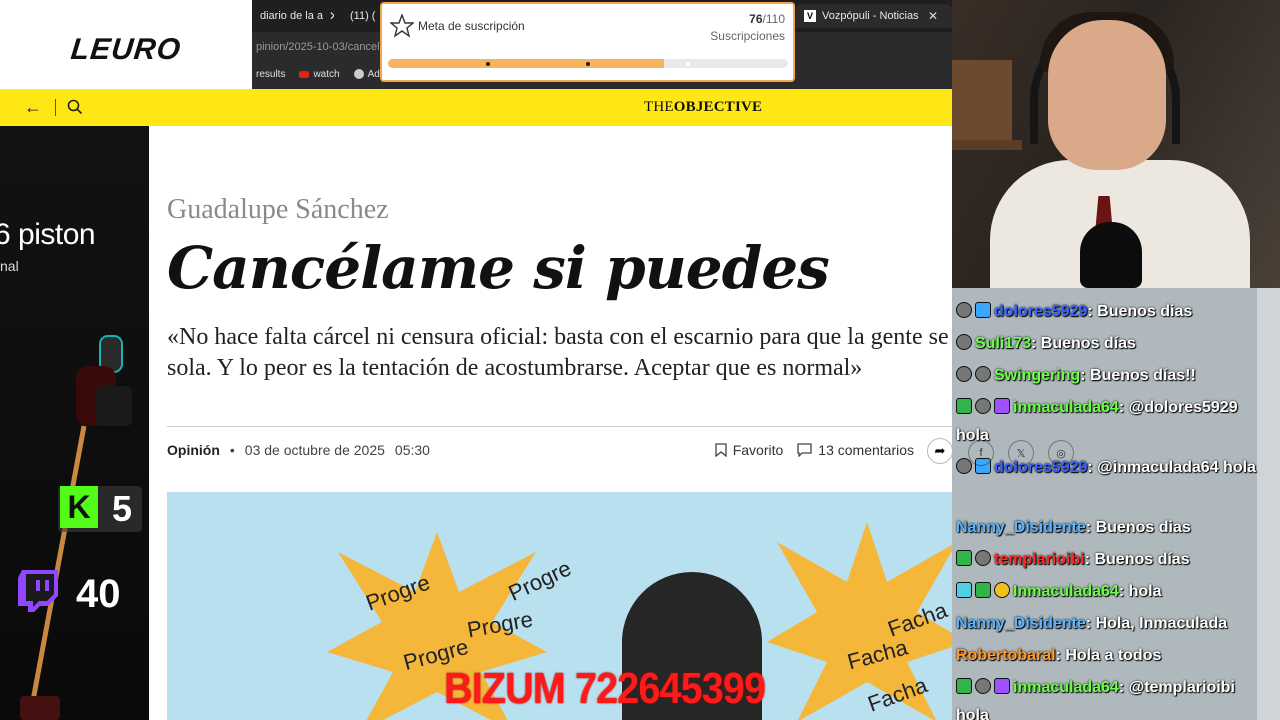 This screenshot has height=720, width=1280. I want to click on article-author: Guadalupe Sánchez, so click(278, 210).